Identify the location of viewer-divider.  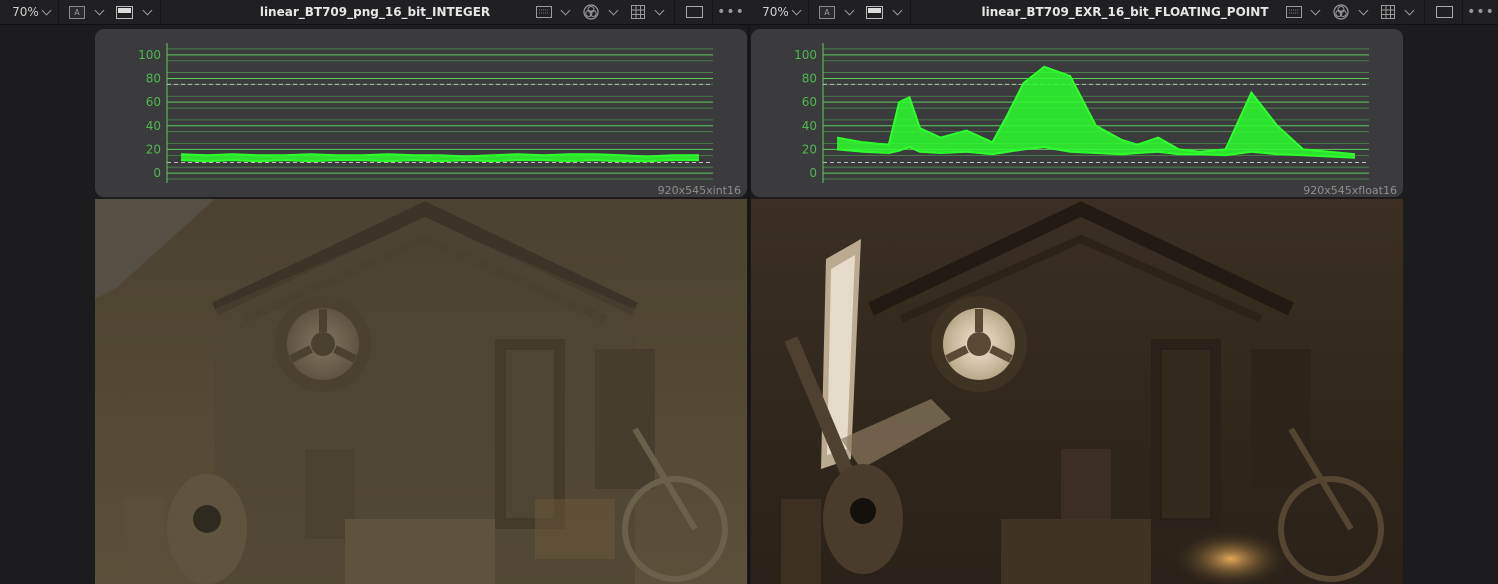
(749, 304).